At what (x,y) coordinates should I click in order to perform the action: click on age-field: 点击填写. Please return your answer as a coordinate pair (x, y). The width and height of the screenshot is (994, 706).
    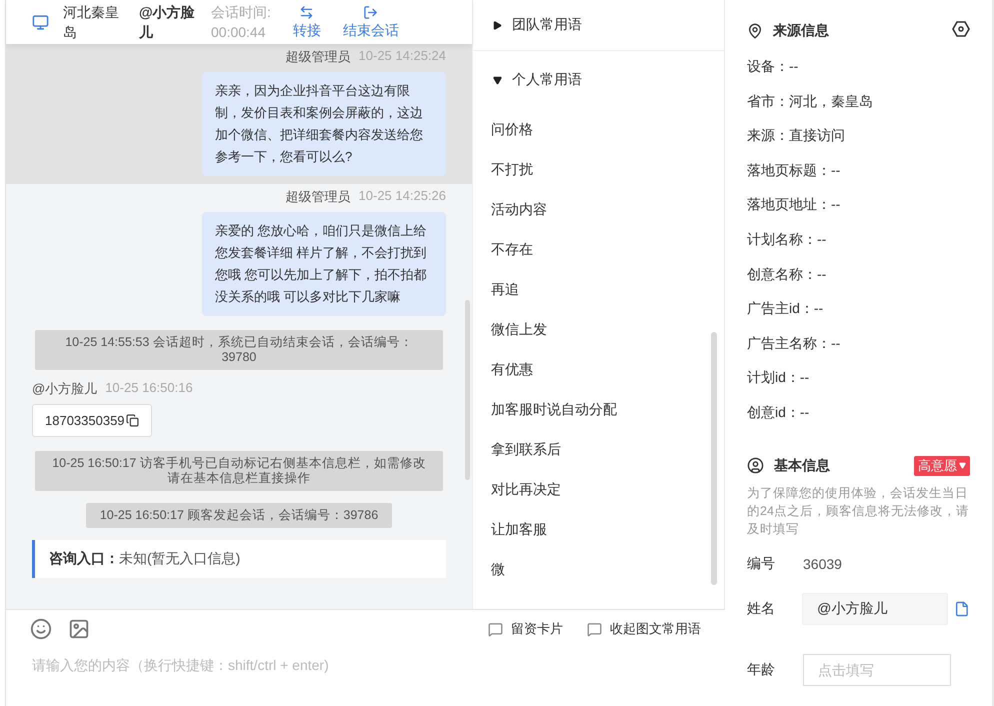
    Looking at the image, I should click on (877, 670).